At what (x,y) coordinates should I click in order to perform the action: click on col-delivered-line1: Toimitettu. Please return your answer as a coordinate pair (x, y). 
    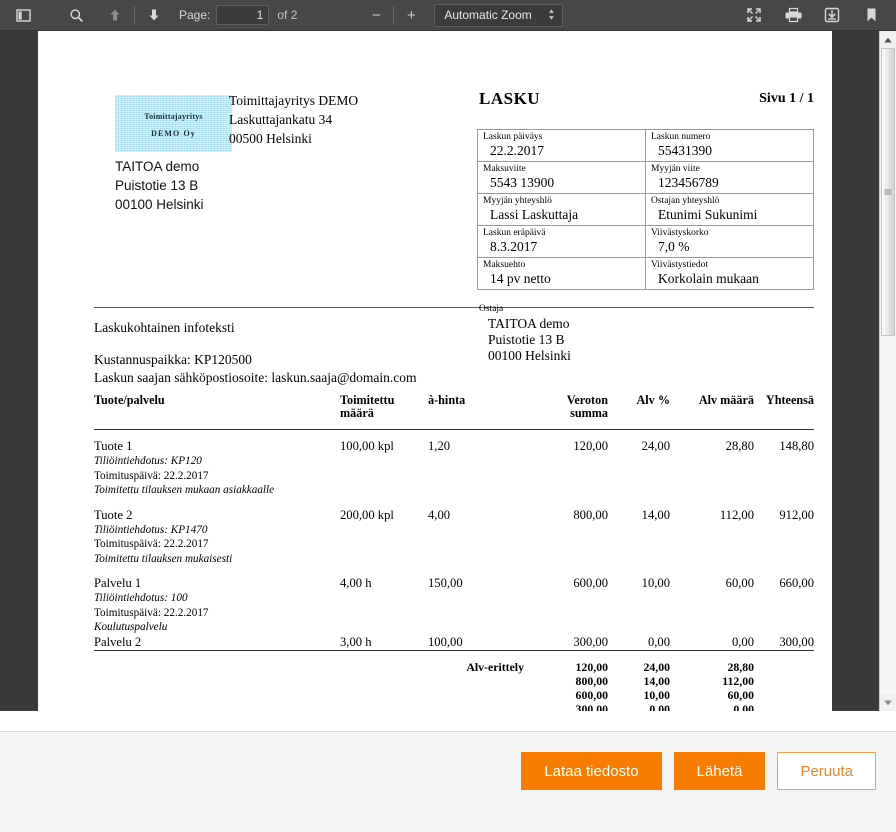
    Looking at the image, I should click on (367, 400).